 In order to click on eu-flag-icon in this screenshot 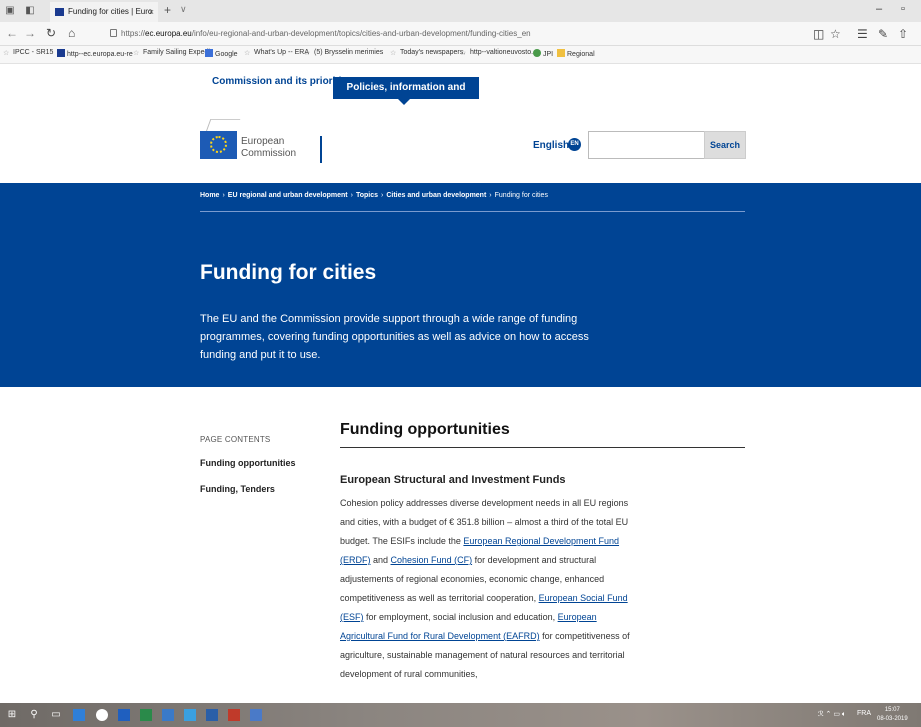, I will do `click(218, 145)`.